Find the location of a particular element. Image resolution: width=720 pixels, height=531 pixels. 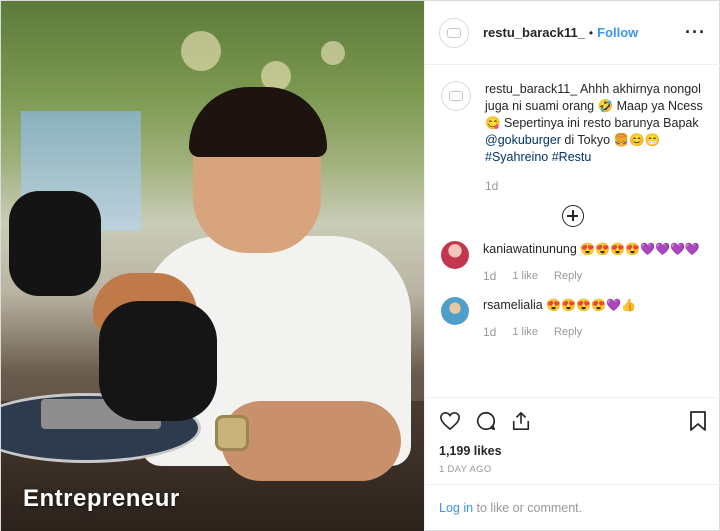

commenter-username: rsamelialia is located at coordinates (513, 305).